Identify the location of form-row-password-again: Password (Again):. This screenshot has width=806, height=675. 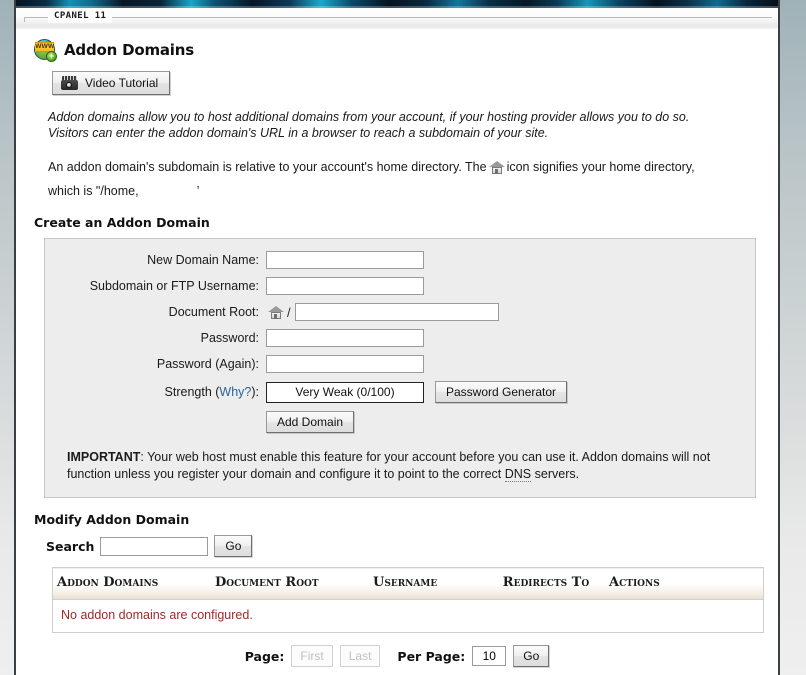
(400, 364).